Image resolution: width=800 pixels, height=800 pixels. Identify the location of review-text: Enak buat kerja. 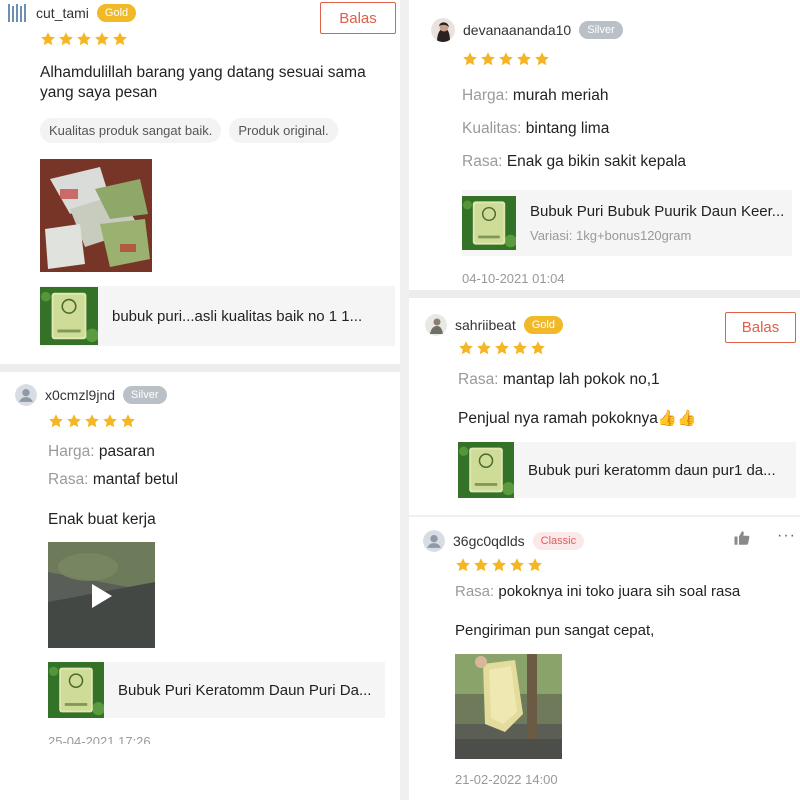
(102, 519).